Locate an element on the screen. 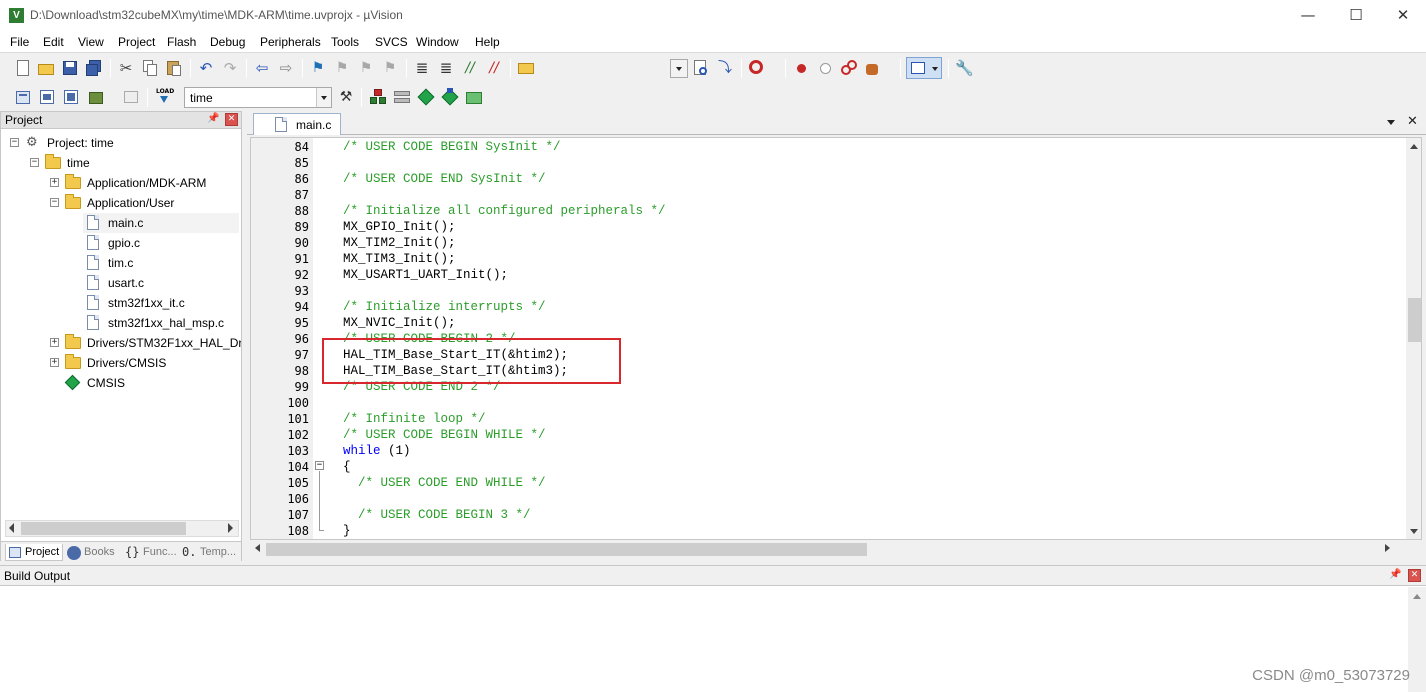 This screenshot has width=1426, height=692. bookmark-next-icon: ⚑ is located at coordinates (366, 68).